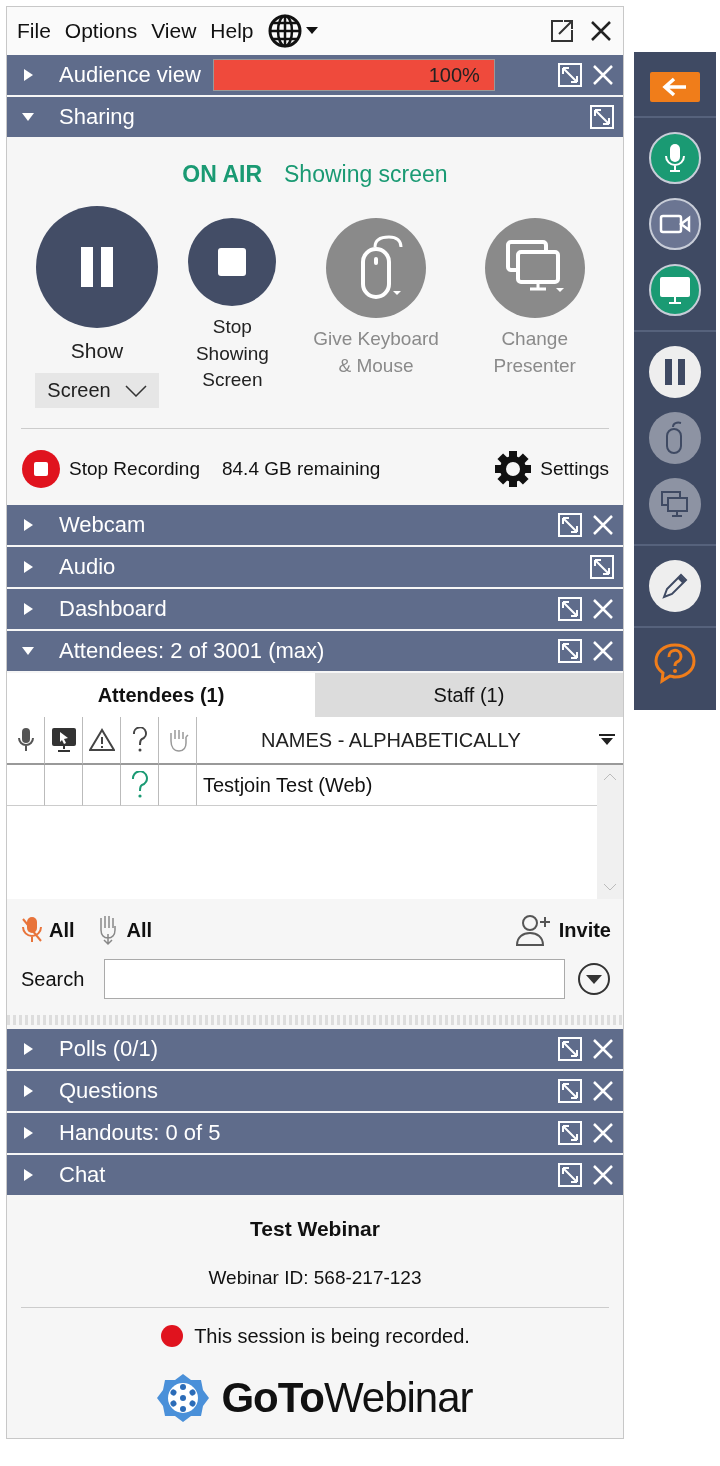 This screenshot has height=1466, width=720. What do you see at coordinates (332, 1336) in the screenshot?
I see `recording-notice: This session is being recorded.` at bounding box center [332, 1336].